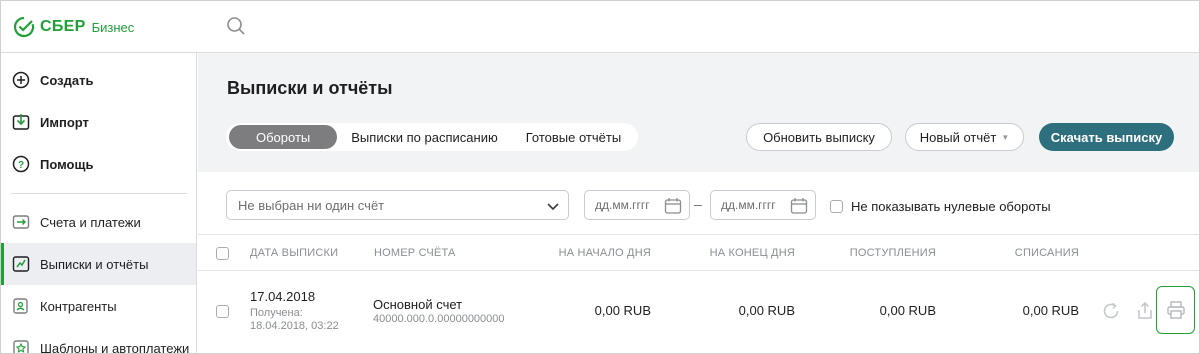 The height and width of the screenshot is (354, 1200). What do you see at coordinates (424, 137) in the screenshot?
I see `tab-scheduled-statements: Выписки по расписанию` at bounding box center [424, 137].